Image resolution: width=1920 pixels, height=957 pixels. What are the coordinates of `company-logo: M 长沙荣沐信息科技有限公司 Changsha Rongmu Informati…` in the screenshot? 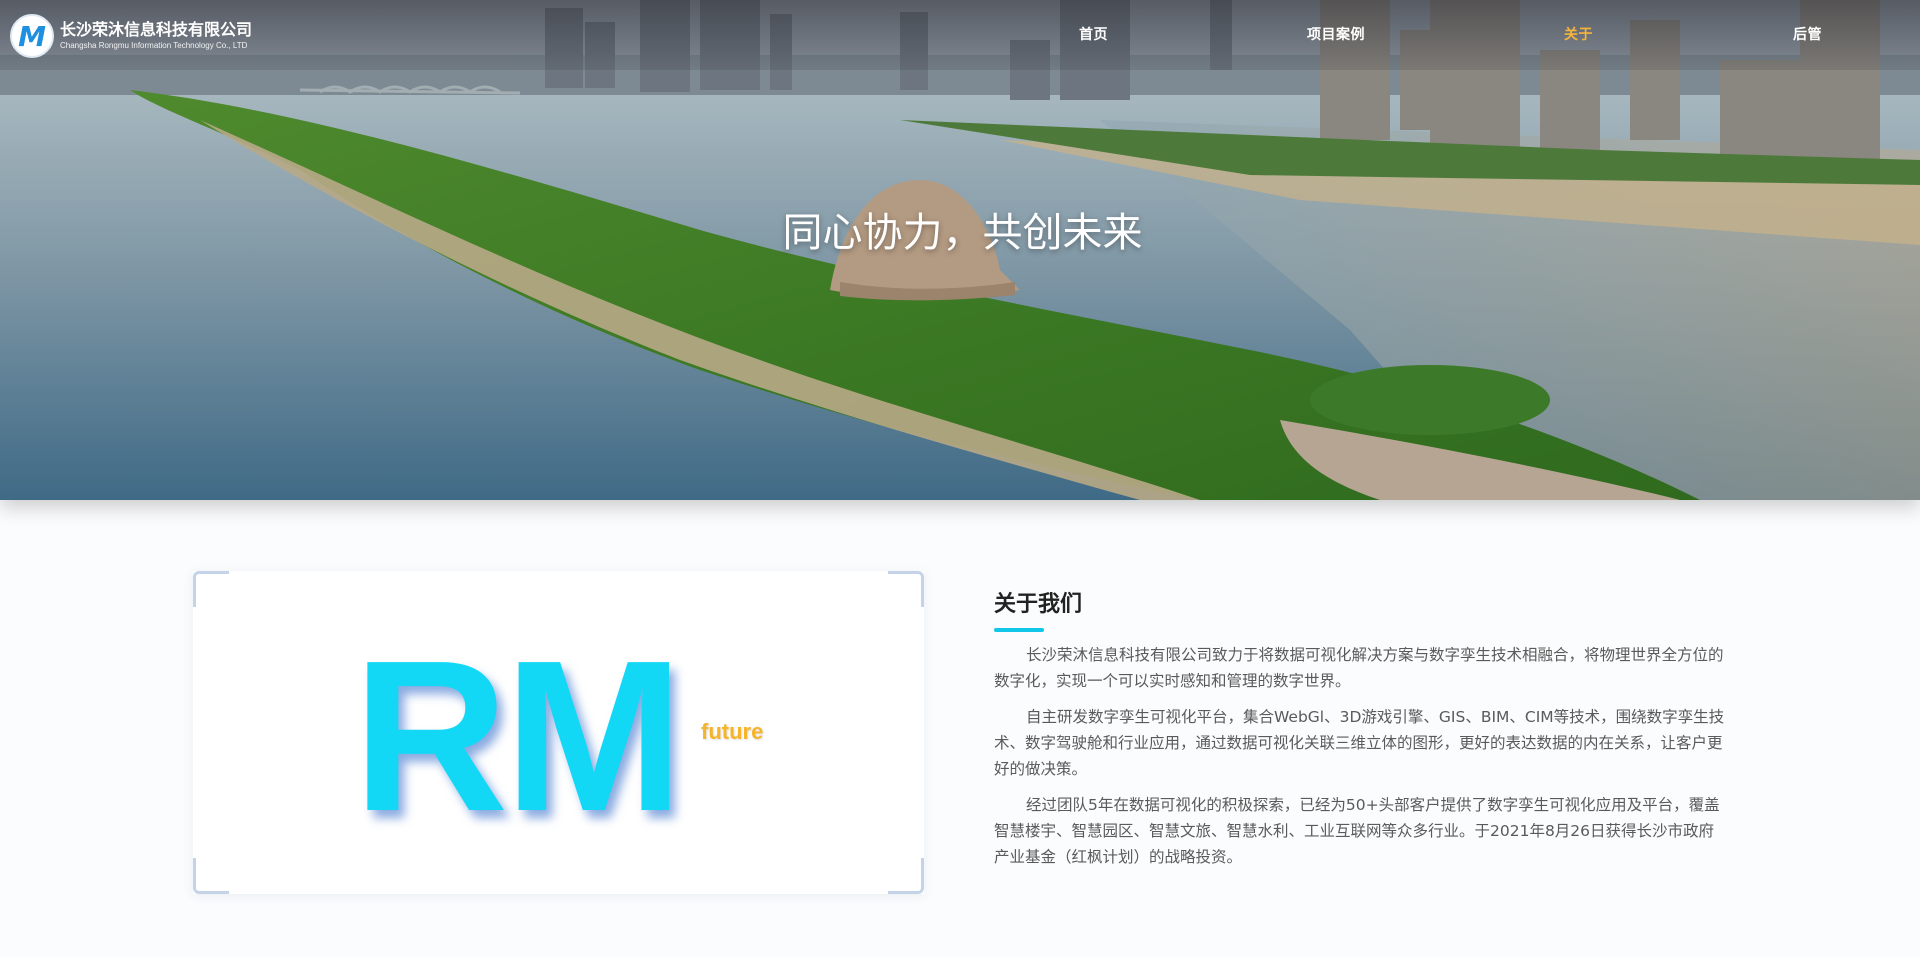 It's located at (131, 36).